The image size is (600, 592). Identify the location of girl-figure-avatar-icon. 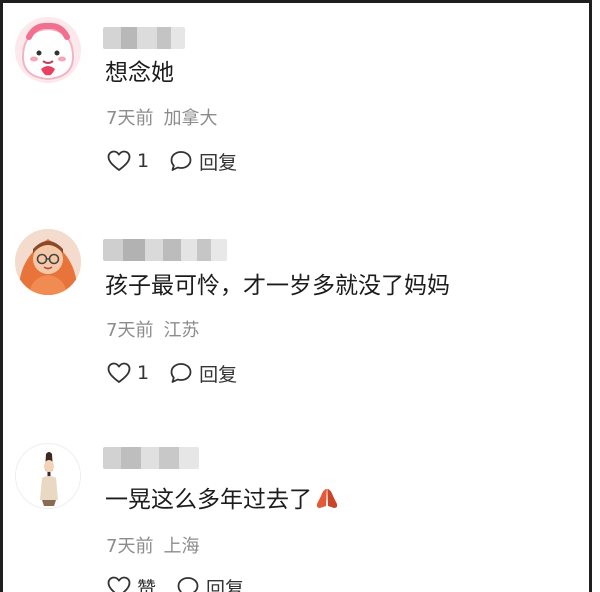
(48, 476).